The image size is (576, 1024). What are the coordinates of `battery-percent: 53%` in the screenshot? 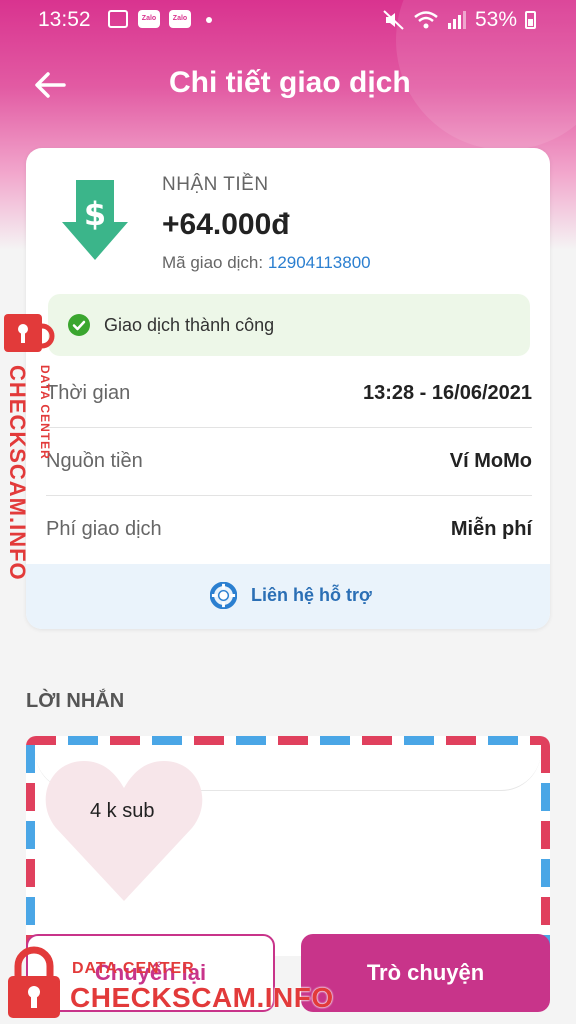 It's located at (495, 19).